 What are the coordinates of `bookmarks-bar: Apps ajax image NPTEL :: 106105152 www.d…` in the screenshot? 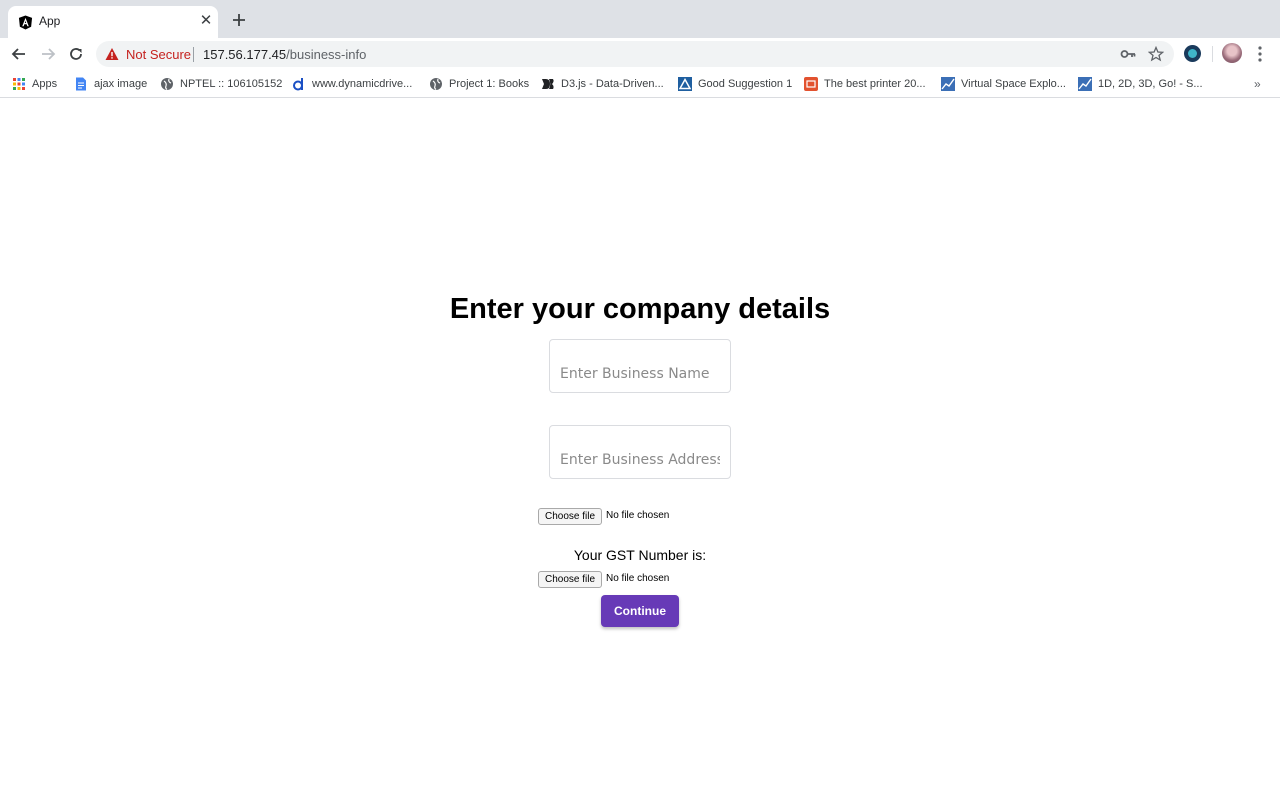 It's located at (640, 84).